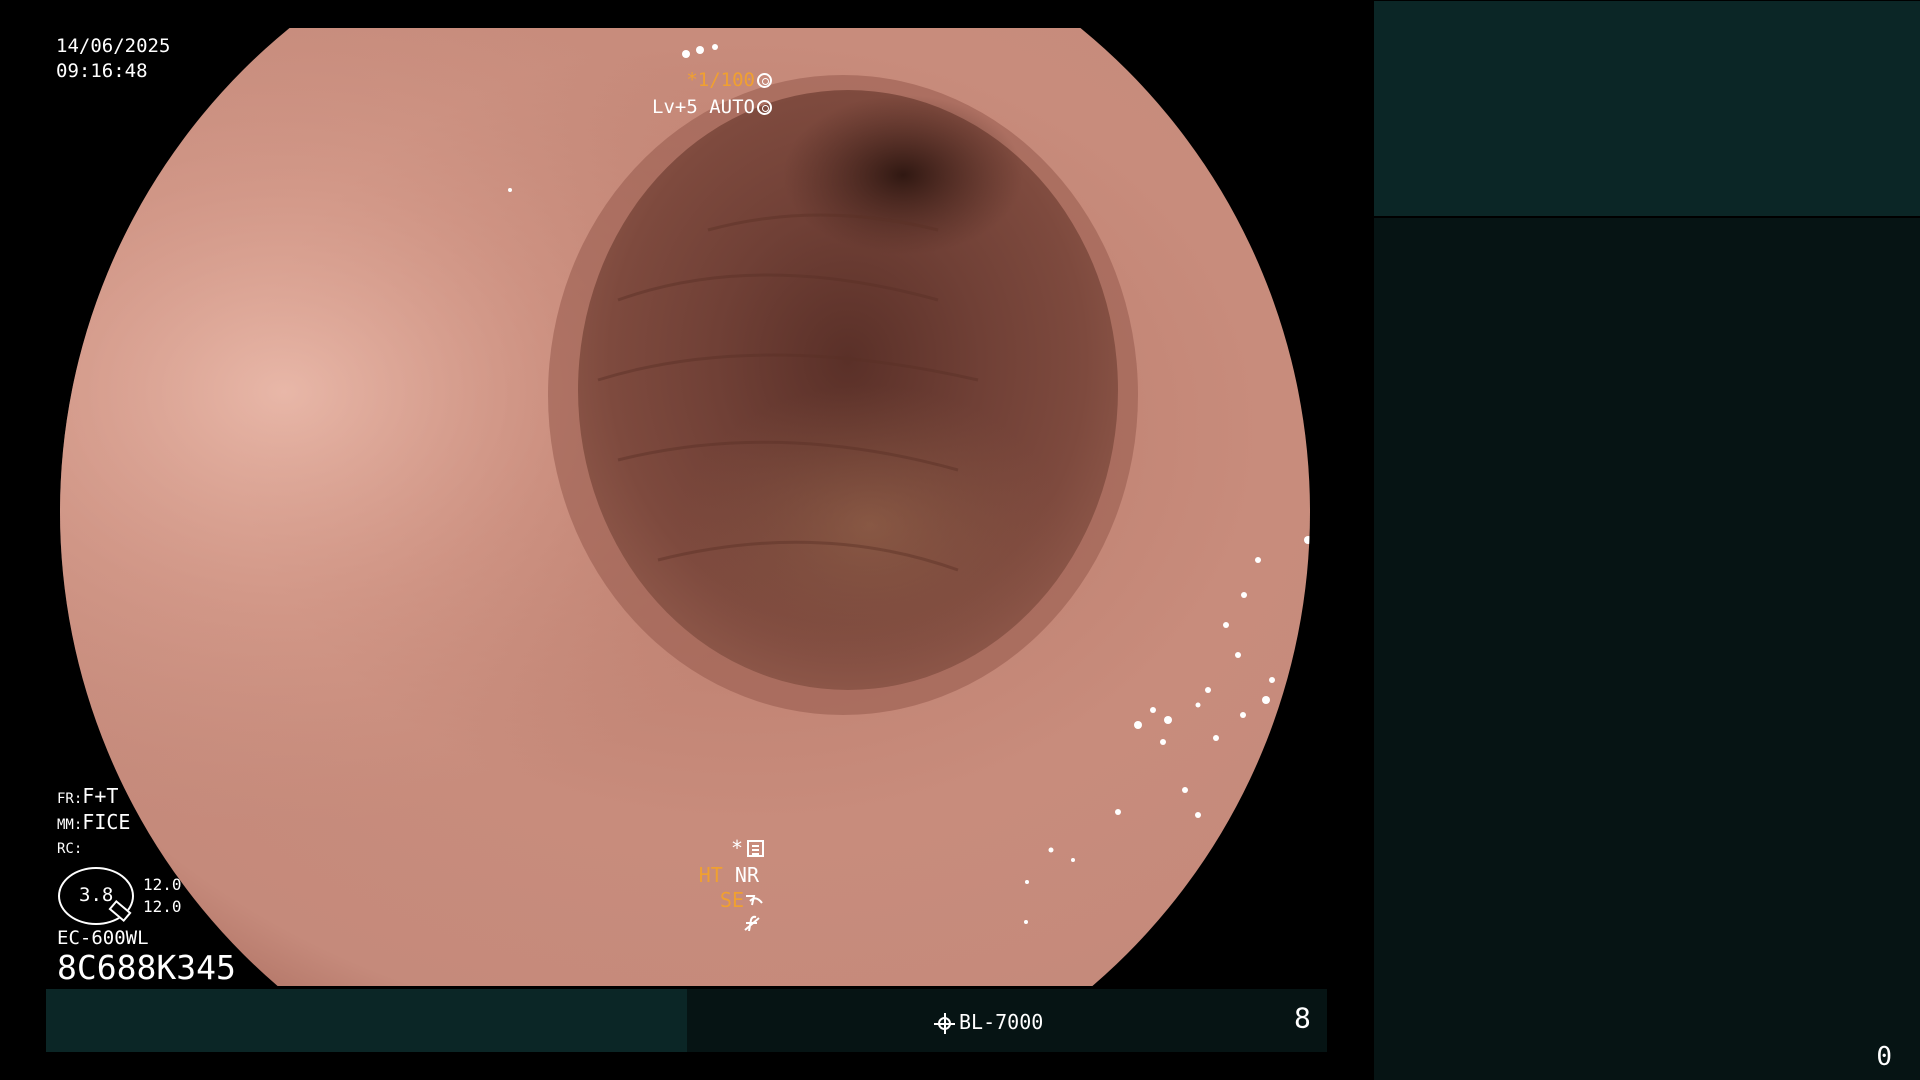  What do you see at coordinates (162, 884) in the screenshot?
I see `dial-top-value: 12.0` at bounding box center [162, 884].